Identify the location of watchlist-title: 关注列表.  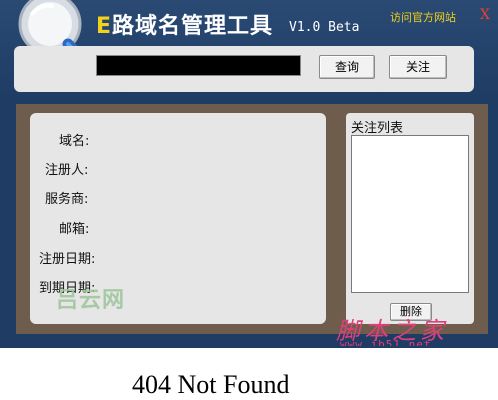
(377, 128).